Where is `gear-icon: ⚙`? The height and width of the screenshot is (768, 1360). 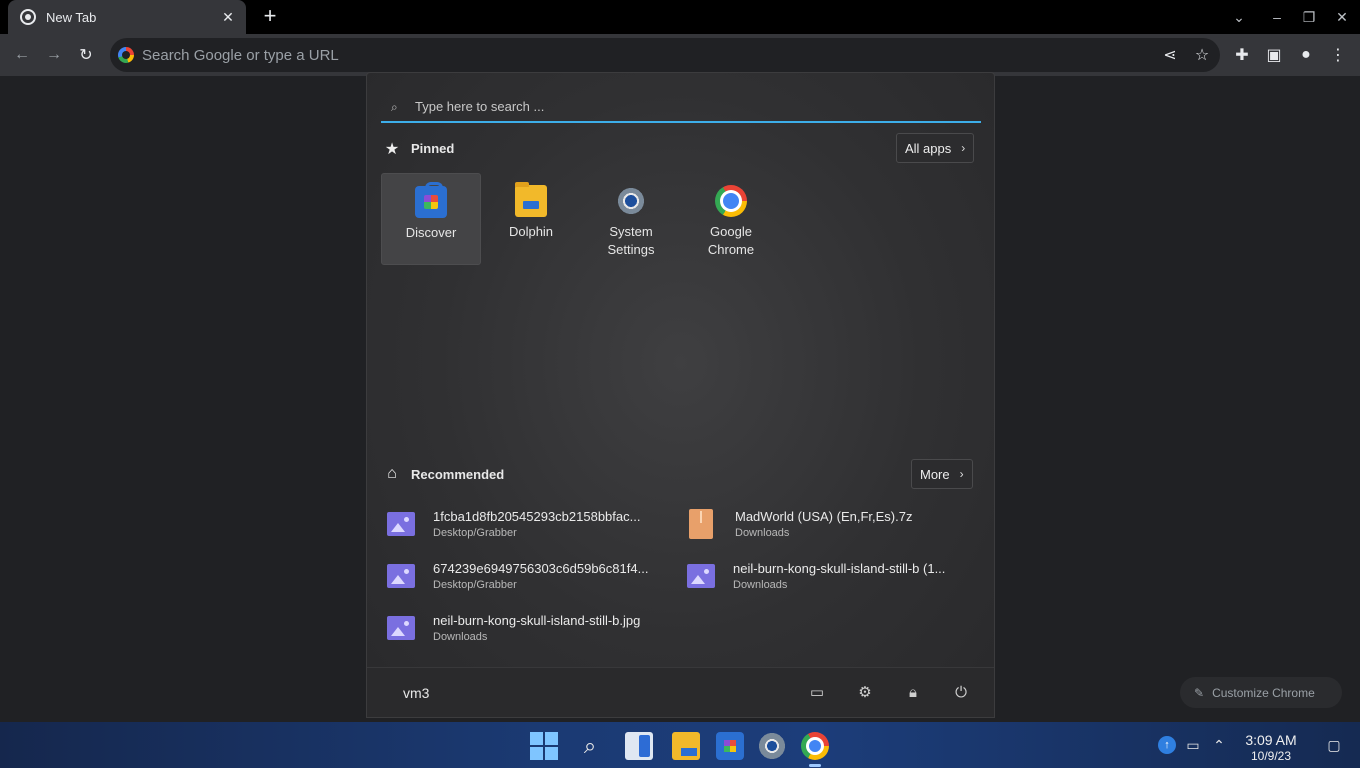
gear-icon: ⚙ is located at coordinates (865, 693).